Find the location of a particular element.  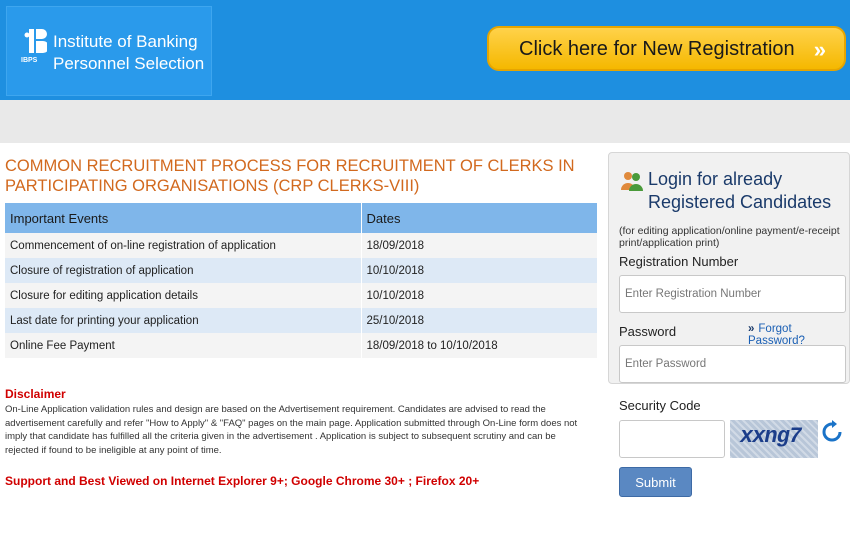

org-name: Institute of Banking Personnel Selection is located at coordinates (128, 53).